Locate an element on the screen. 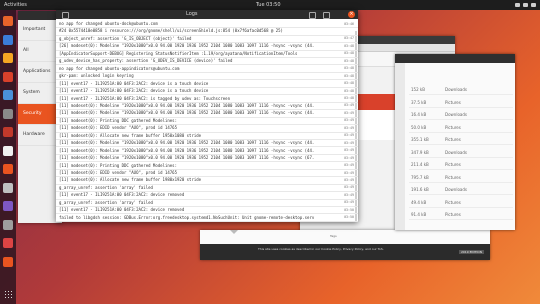 This screenshot has width=540, height=304. activities-button: Activities is located at coordinates (15, 5).